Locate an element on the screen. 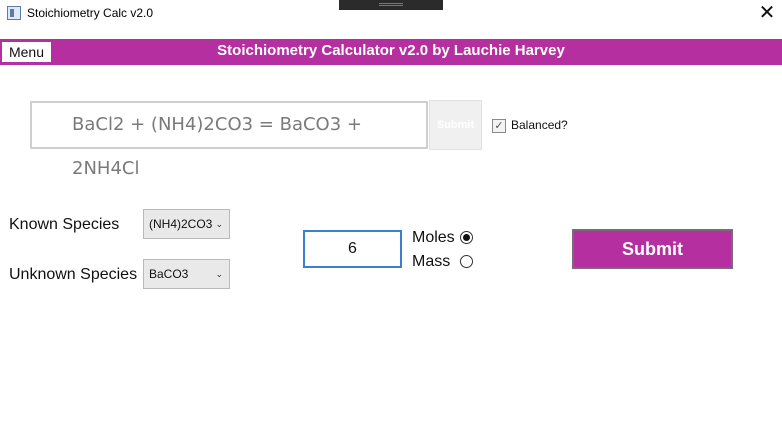  quantity-input: 6 is located at coordinates (352, 249).